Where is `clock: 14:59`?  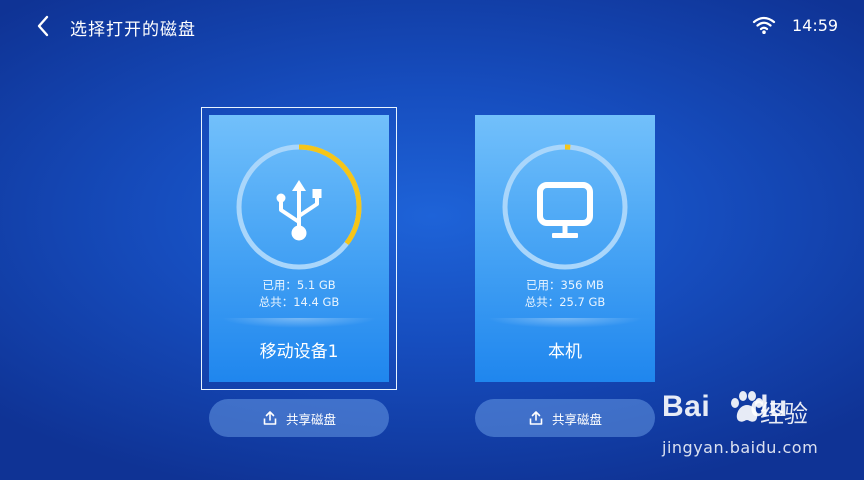 clock: 14:59 is located at coordinates (815, 25).